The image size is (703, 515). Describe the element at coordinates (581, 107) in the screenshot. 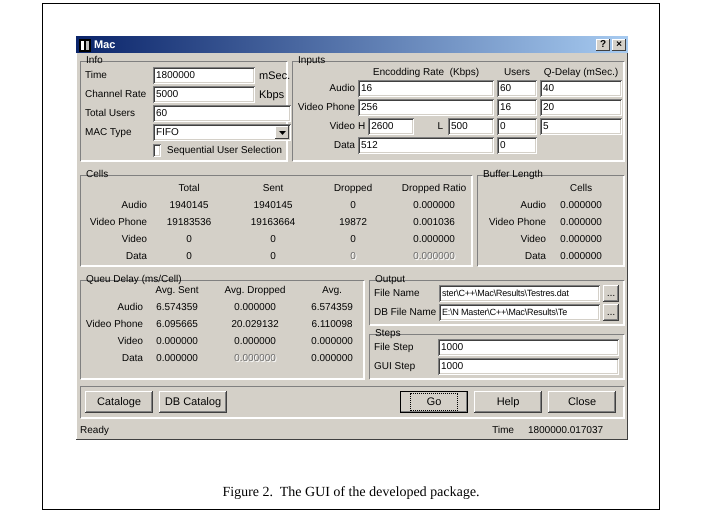

I see `input-field: 20` at that location.